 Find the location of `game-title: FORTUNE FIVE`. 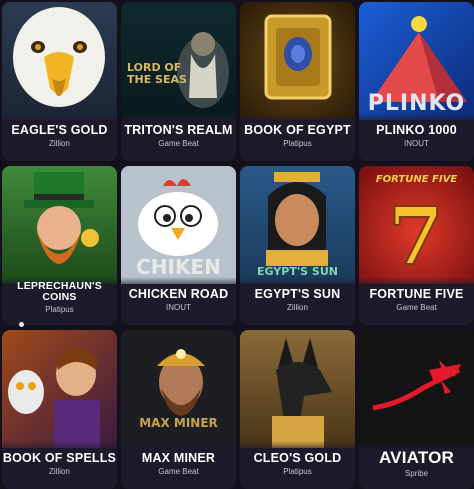

game-title: FORTUNE FIVE is located at coordinates (416, 294).